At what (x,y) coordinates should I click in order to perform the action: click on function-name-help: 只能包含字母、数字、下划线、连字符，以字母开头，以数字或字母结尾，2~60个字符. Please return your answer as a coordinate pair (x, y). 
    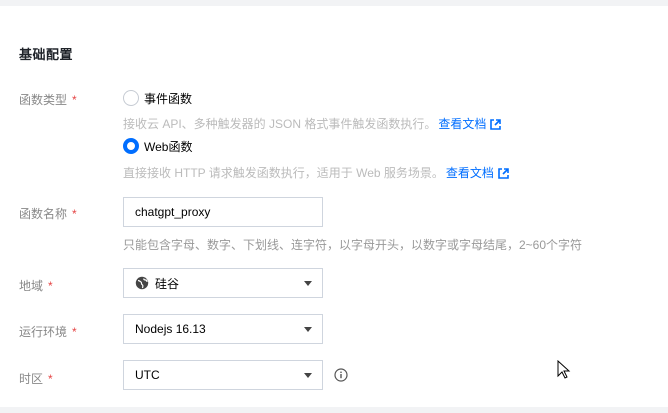
    Looking at the image, I should click on (353, 245).